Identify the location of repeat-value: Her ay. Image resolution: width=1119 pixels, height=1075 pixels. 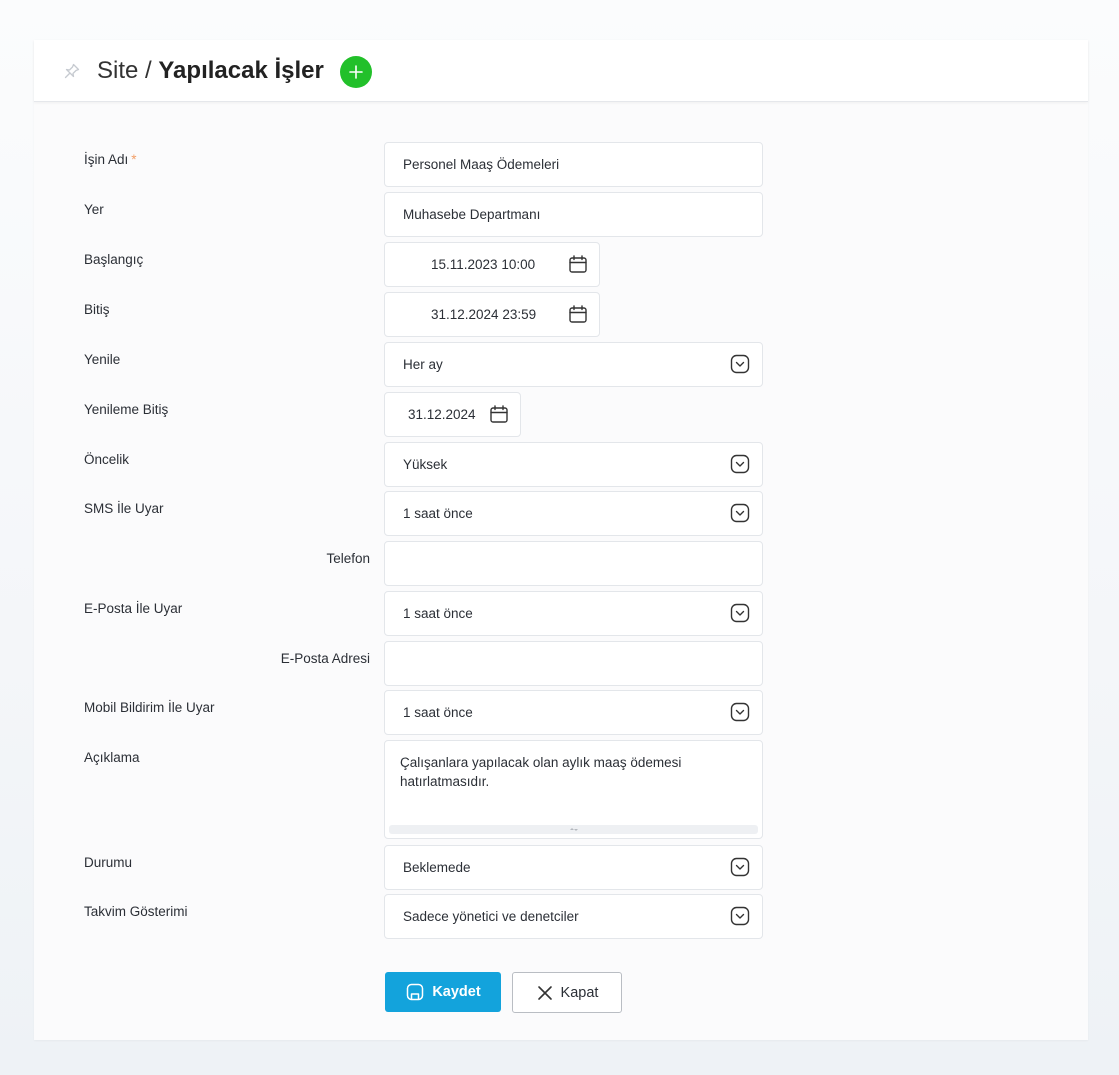
(423, 364).